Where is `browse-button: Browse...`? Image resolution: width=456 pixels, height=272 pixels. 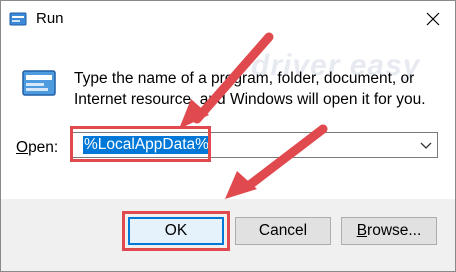 browse-button: Browse... is located at coordinates (389, 231).